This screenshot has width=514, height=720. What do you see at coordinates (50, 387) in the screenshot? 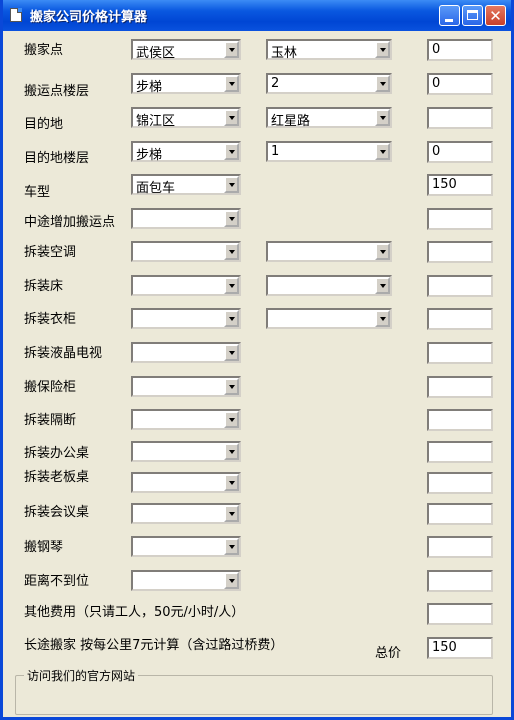
I see `label-safe: 搬保险柜` at bounding box center [50, 387].